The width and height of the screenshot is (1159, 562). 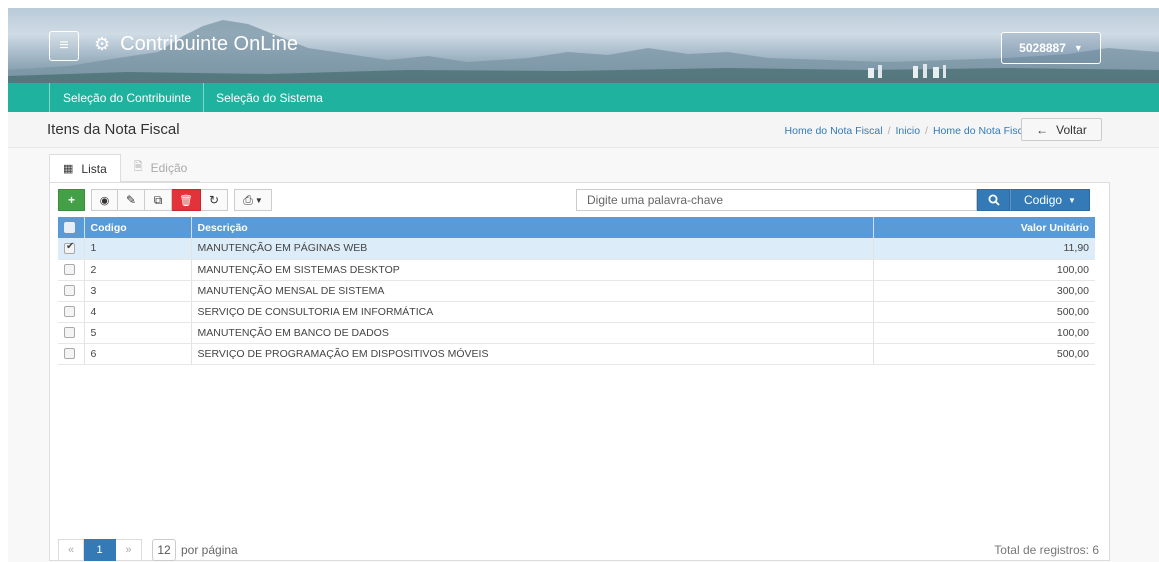 I want to click on tab-bar: ▦ Lista 🗎 Edição, so click(x=125, y=168).